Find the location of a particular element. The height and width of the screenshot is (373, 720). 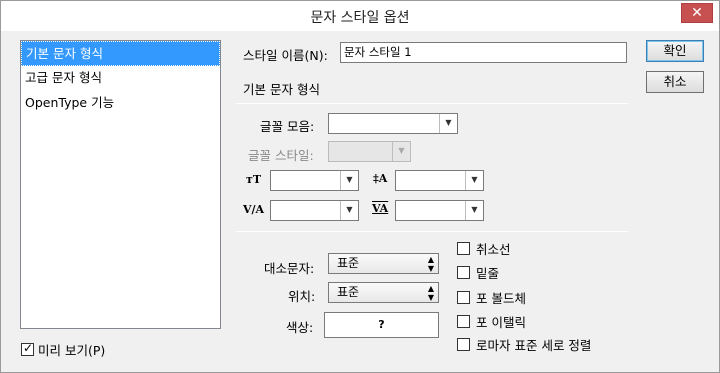

roman-vertical-label: 로마자 표준 세로 정렬 is located at coordinates (534, 345).